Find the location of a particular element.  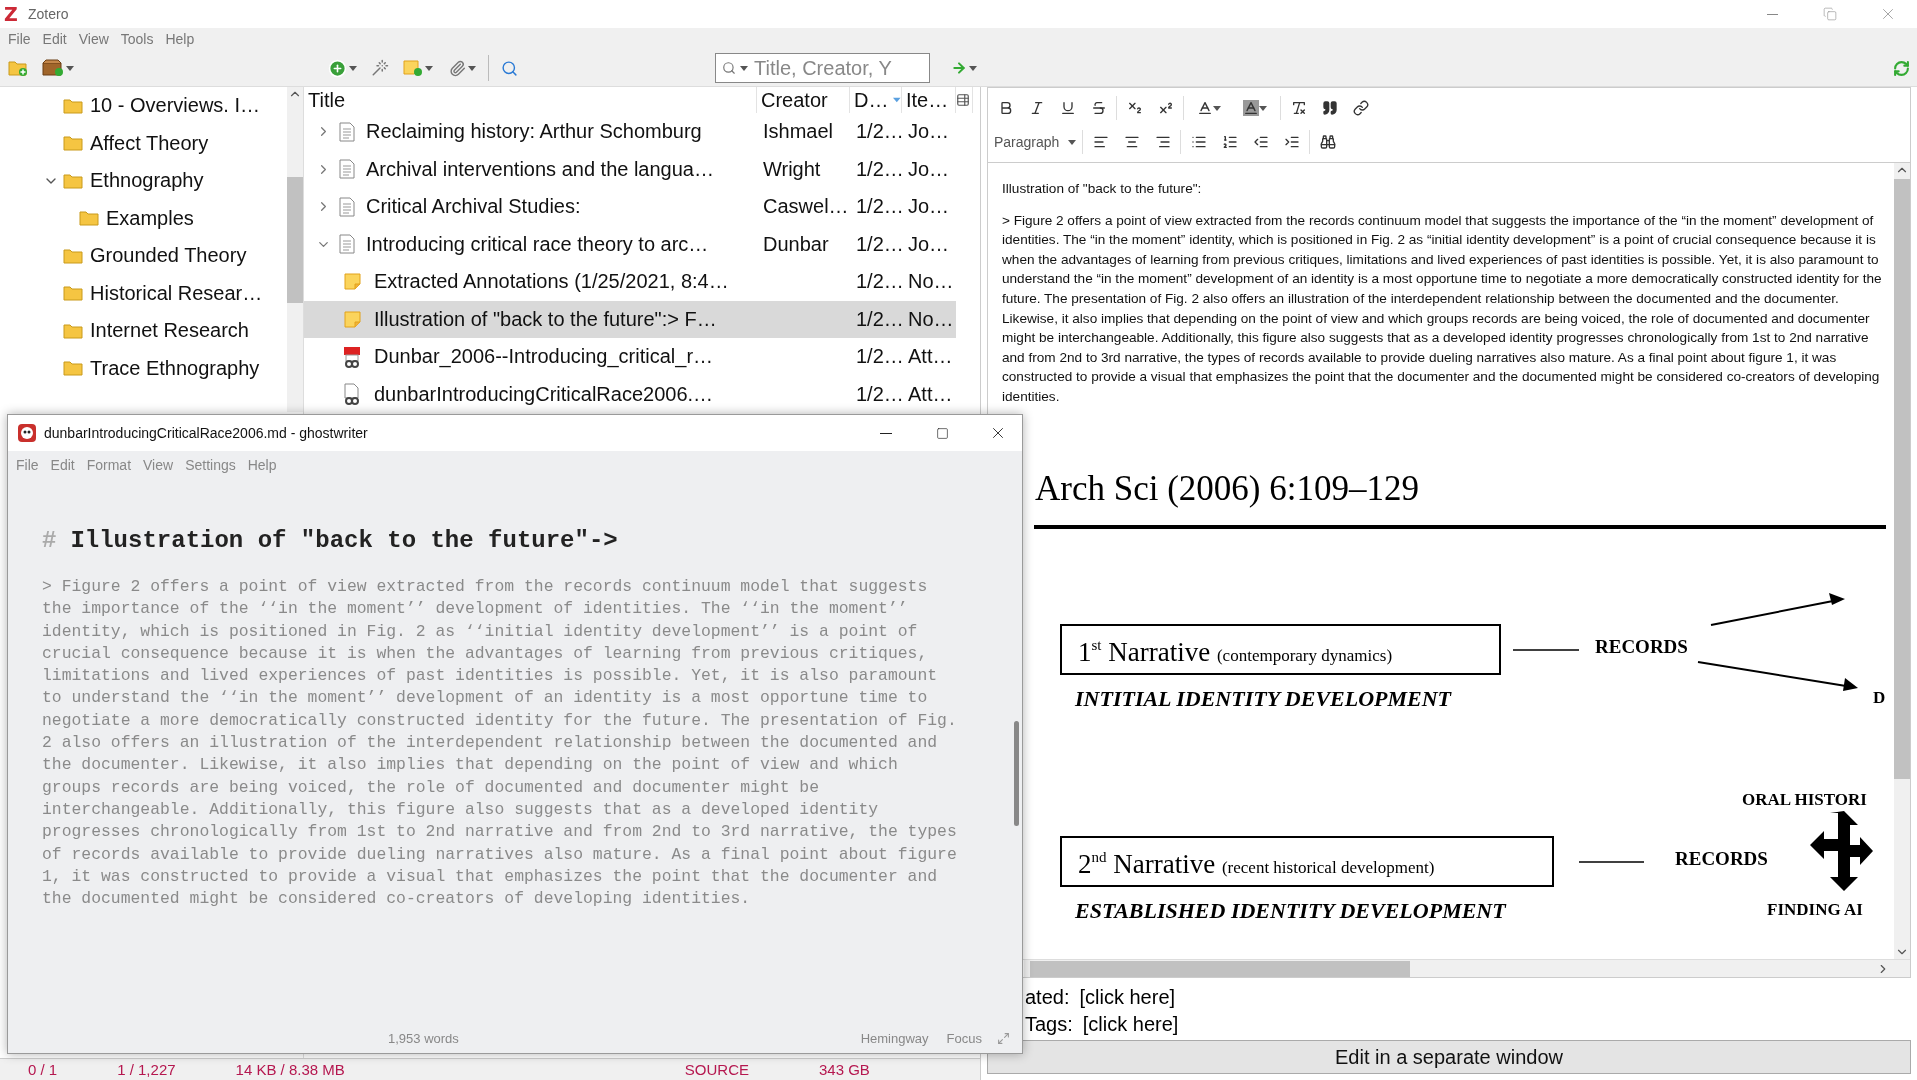

plus-circle-icon is located at coordinates (337, 68).